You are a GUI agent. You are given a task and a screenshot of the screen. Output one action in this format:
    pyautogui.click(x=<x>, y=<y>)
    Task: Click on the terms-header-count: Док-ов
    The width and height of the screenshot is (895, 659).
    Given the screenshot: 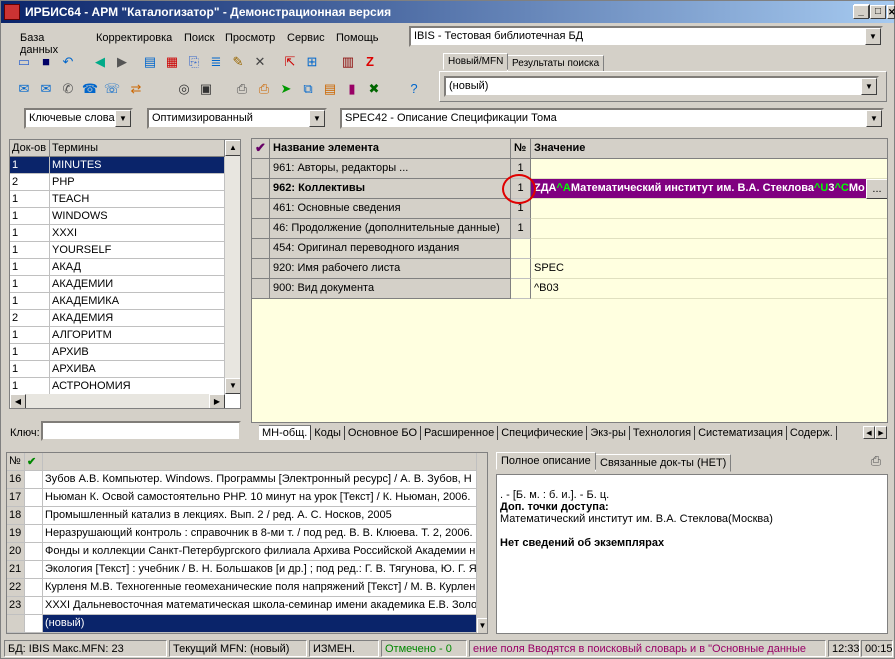 What is the action you would take?
    pyautogui.click(x=30, y=148)
    